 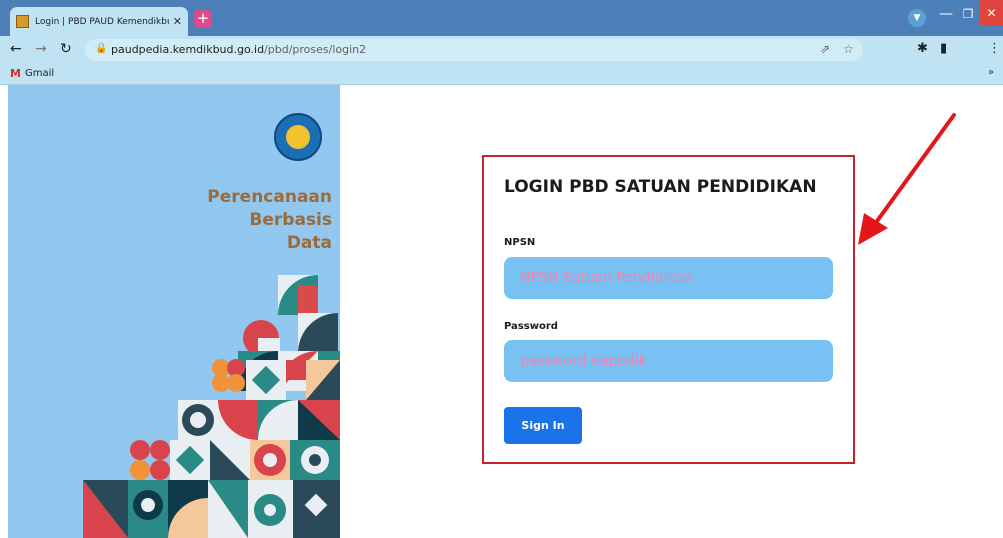 I want to click on extensions-icon: ✱, so click(x=922, y=48).